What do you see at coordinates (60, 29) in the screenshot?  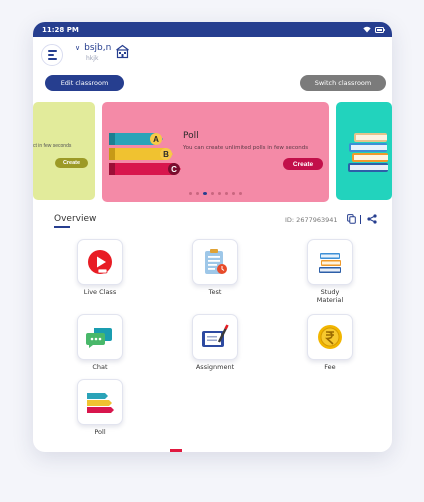 I see `status-time: 11:28 PM` at bounding box center [60, 29].